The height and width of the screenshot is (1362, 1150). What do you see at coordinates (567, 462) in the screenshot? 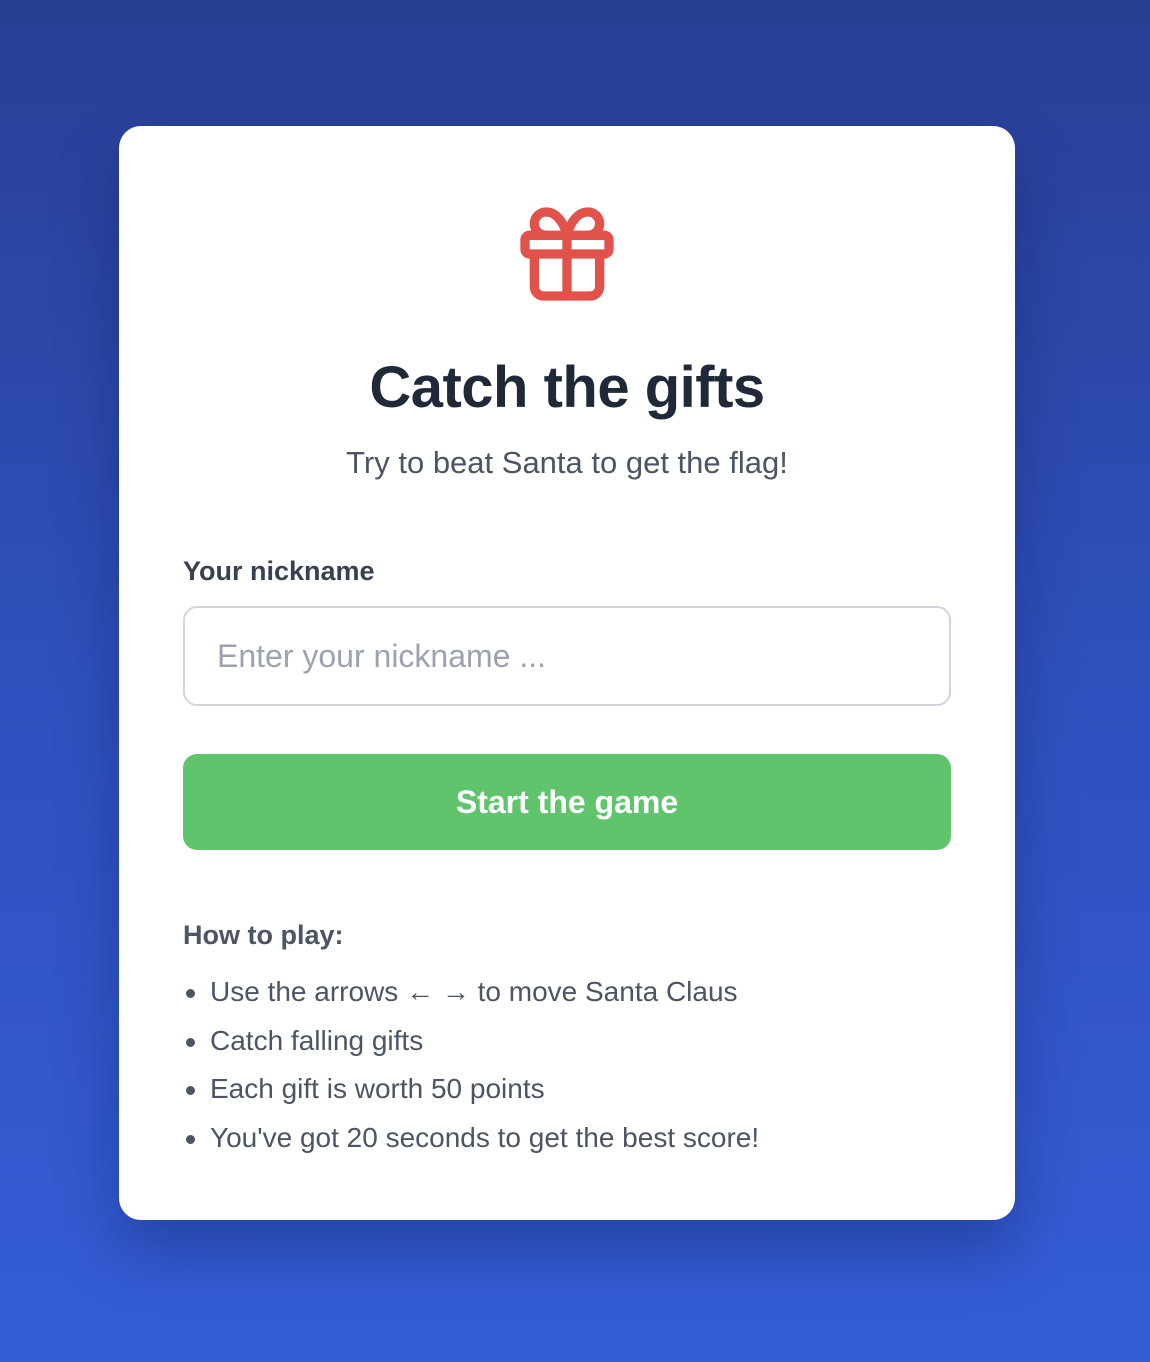
I see `page-subtitle: Try to beat Santa to get the flag!` at bounding box center [567, 462].